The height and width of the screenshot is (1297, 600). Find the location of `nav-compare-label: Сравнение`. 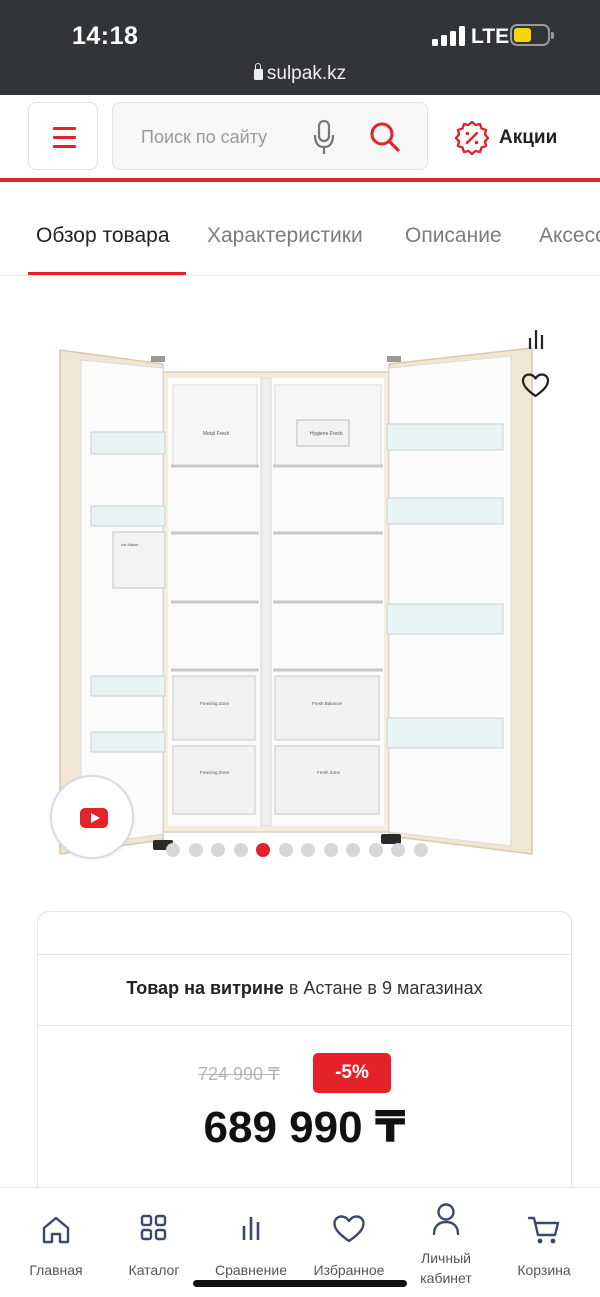

nav-compare-label: Сравнение is located at coordinates (251, 1270).